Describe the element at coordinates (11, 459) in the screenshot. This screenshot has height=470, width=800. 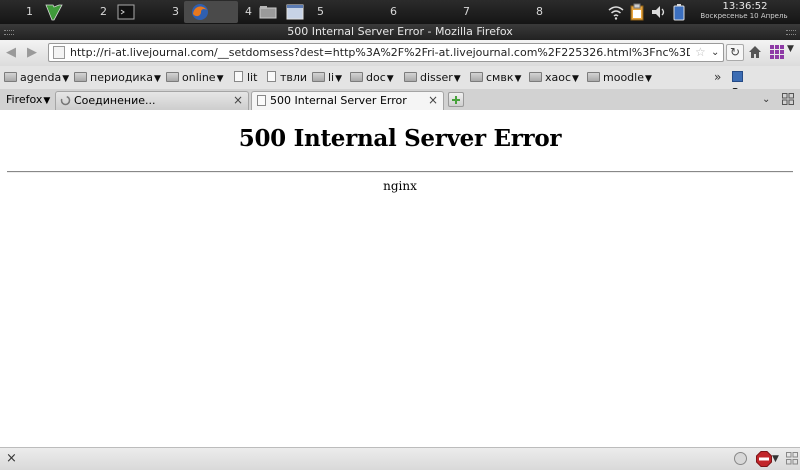
I see `close-find-bar-icon: ×` at that location.